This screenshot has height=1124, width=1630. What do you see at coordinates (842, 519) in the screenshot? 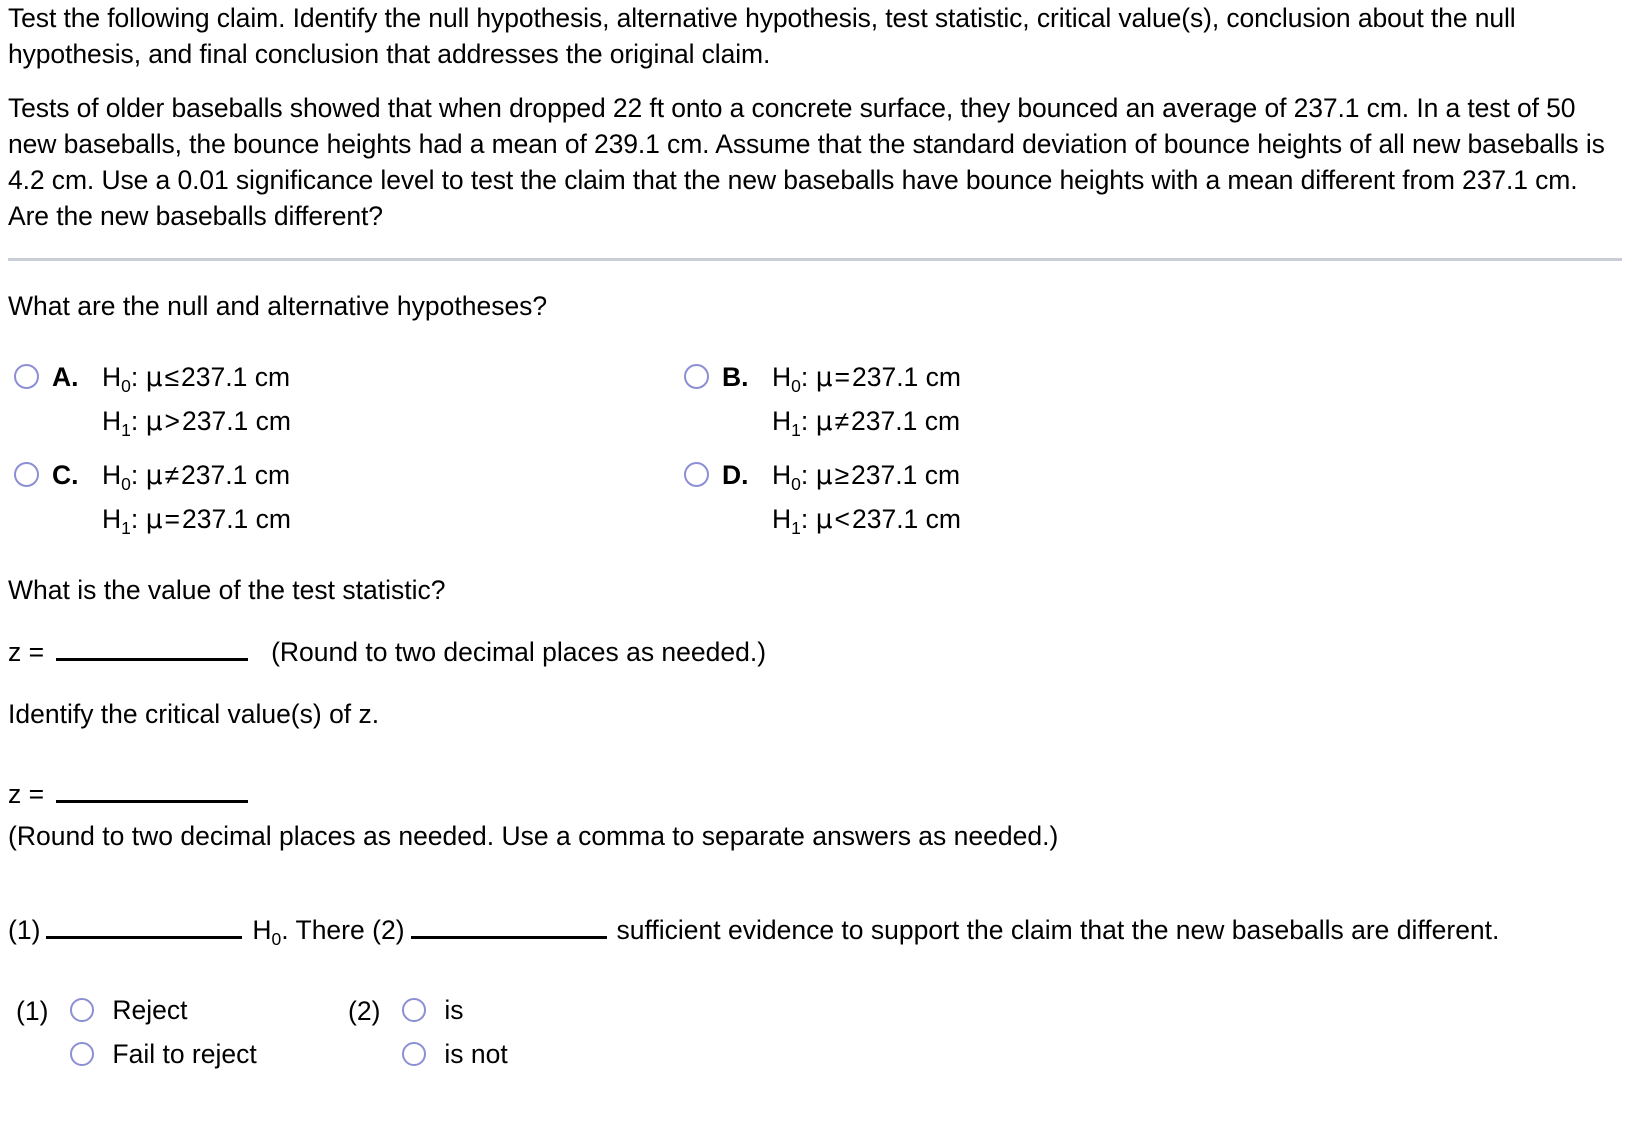
I see `relational-operator: <` at bounding box center [842, 519].